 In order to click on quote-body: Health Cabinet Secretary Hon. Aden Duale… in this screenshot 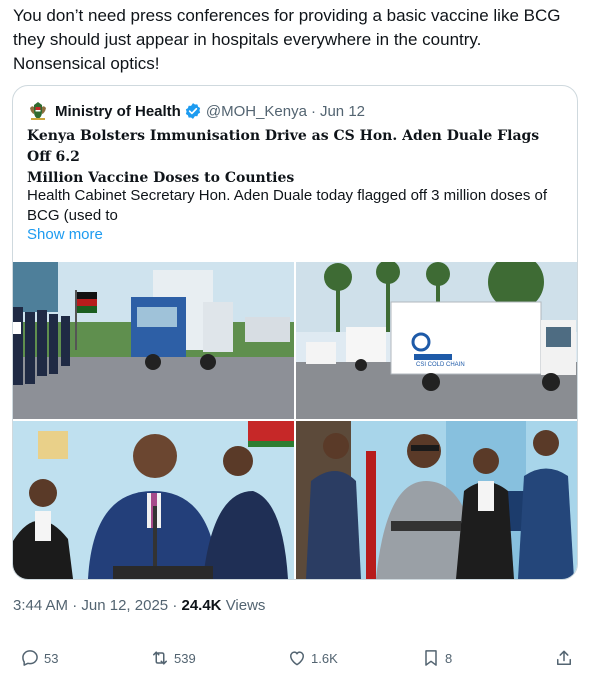, I will do `click(297, 206)`.